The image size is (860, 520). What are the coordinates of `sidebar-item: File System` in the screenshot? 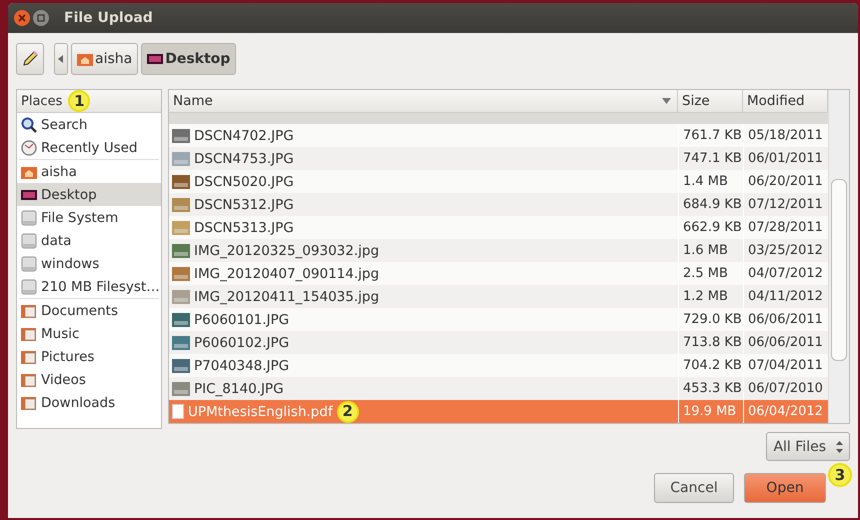 It's located at (89, 217).